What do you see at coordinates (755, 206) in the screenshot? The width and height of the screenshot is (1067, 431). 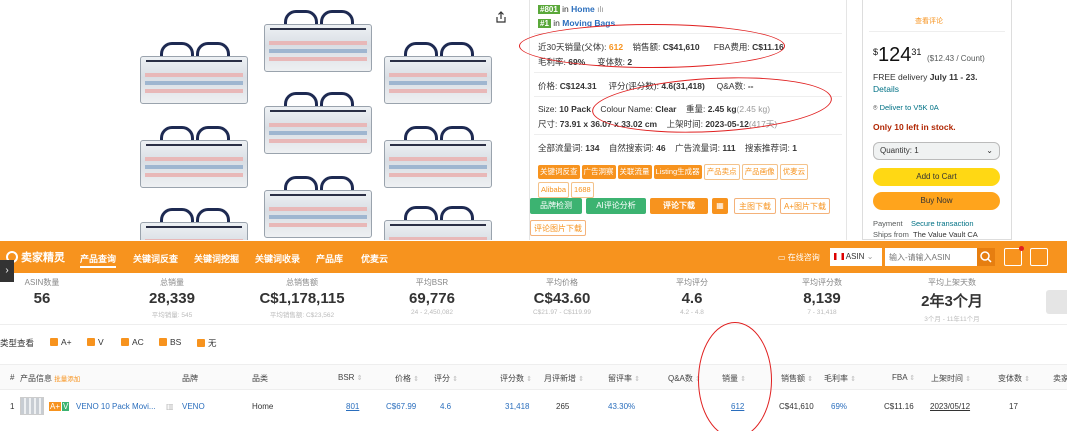 I see `main-image-download-button: 主图下载` at bounding box center [755, 206].